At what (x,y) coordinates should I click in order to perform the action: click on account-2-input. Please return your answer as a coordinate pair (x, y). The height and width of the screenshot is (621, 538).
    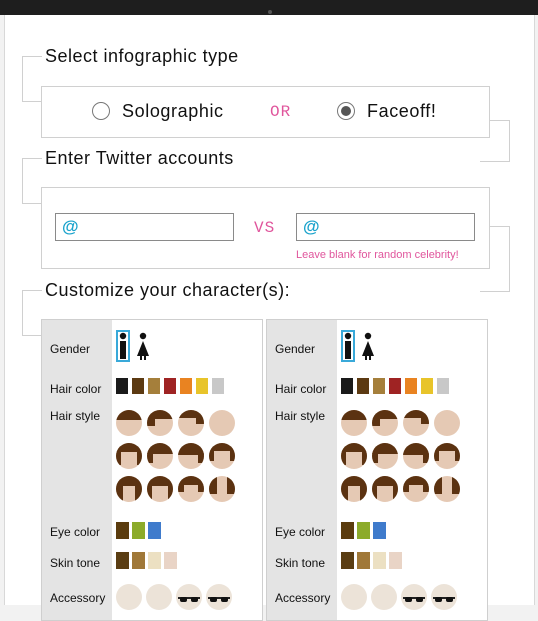
    Looking at the image, I should click on (398, 228).